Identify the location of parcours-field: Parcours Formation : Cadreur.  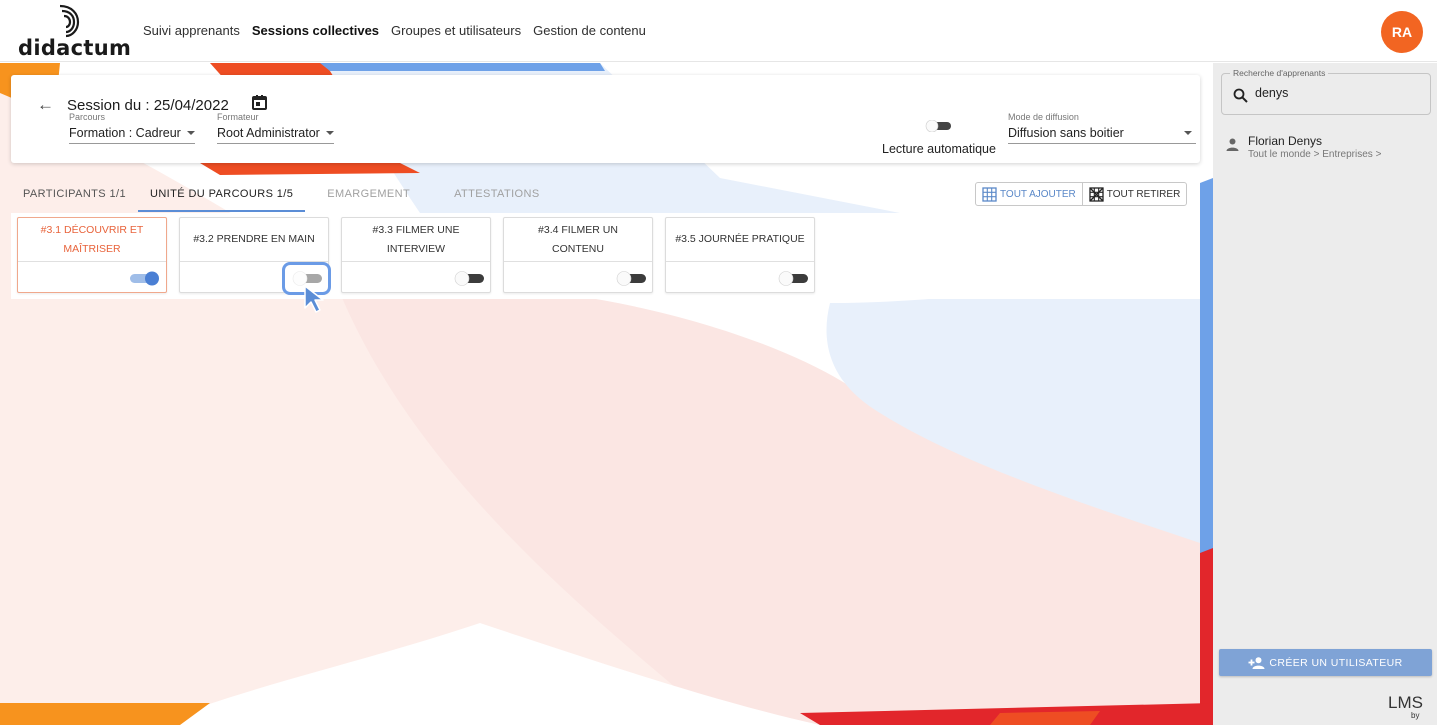
(132, 128).